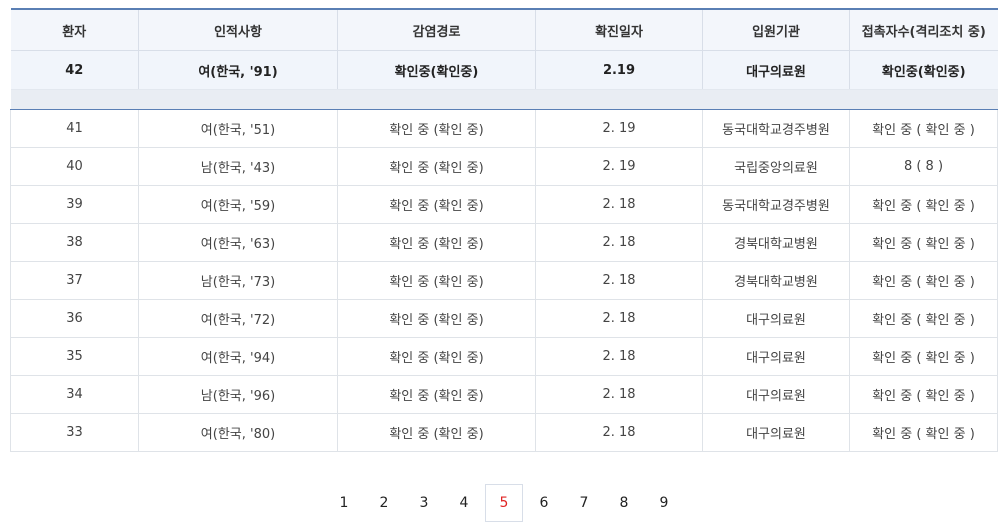 Image resolution: width=1008 pixels, height=524 pixels. I want to click on cell-patient: 41, so click(74, 128).